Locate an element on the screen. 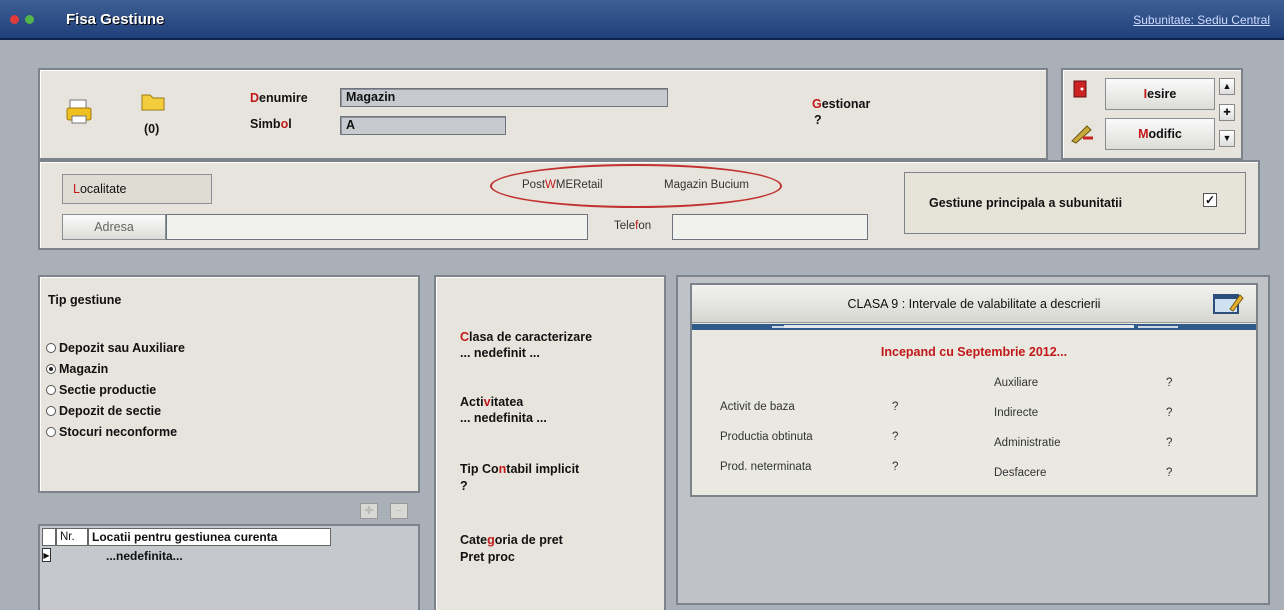 This screenshot has width=1284, height=610. edit-pen-icon is located at coordinates (1082, 133).